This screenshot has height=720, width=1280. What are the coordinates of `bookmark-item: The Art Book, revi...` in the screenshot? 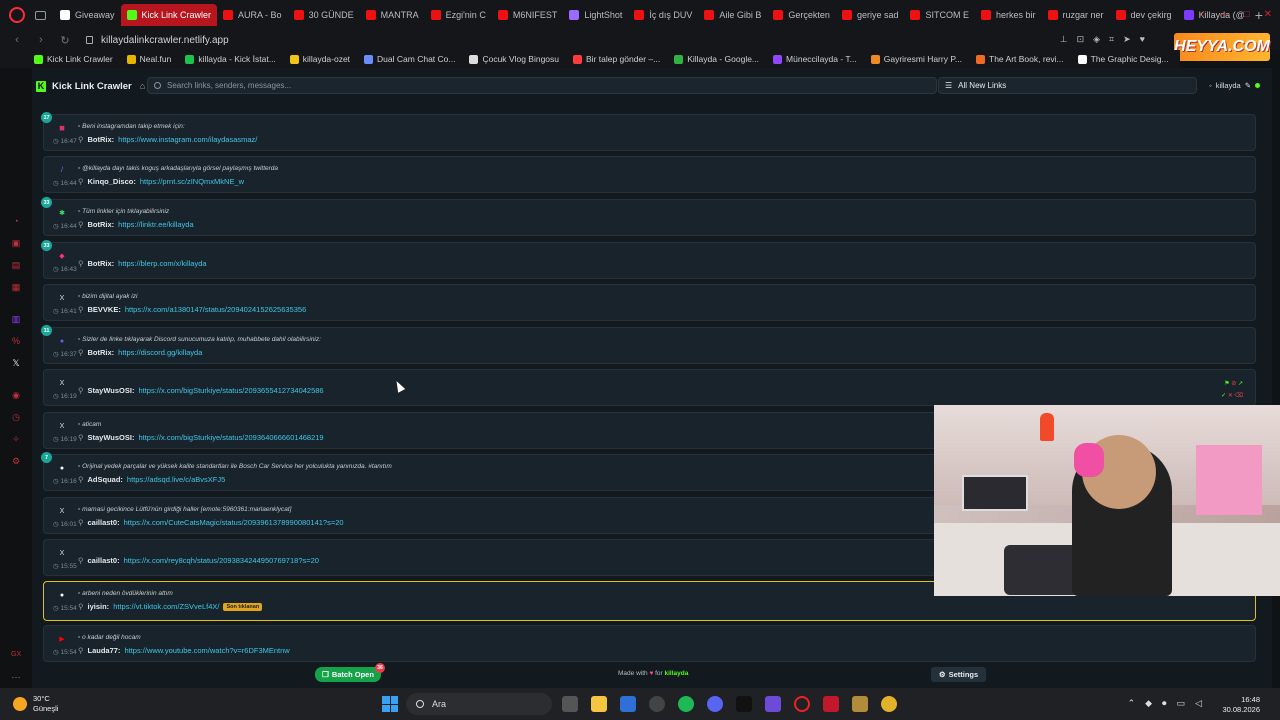 It's located at (1020, 59).